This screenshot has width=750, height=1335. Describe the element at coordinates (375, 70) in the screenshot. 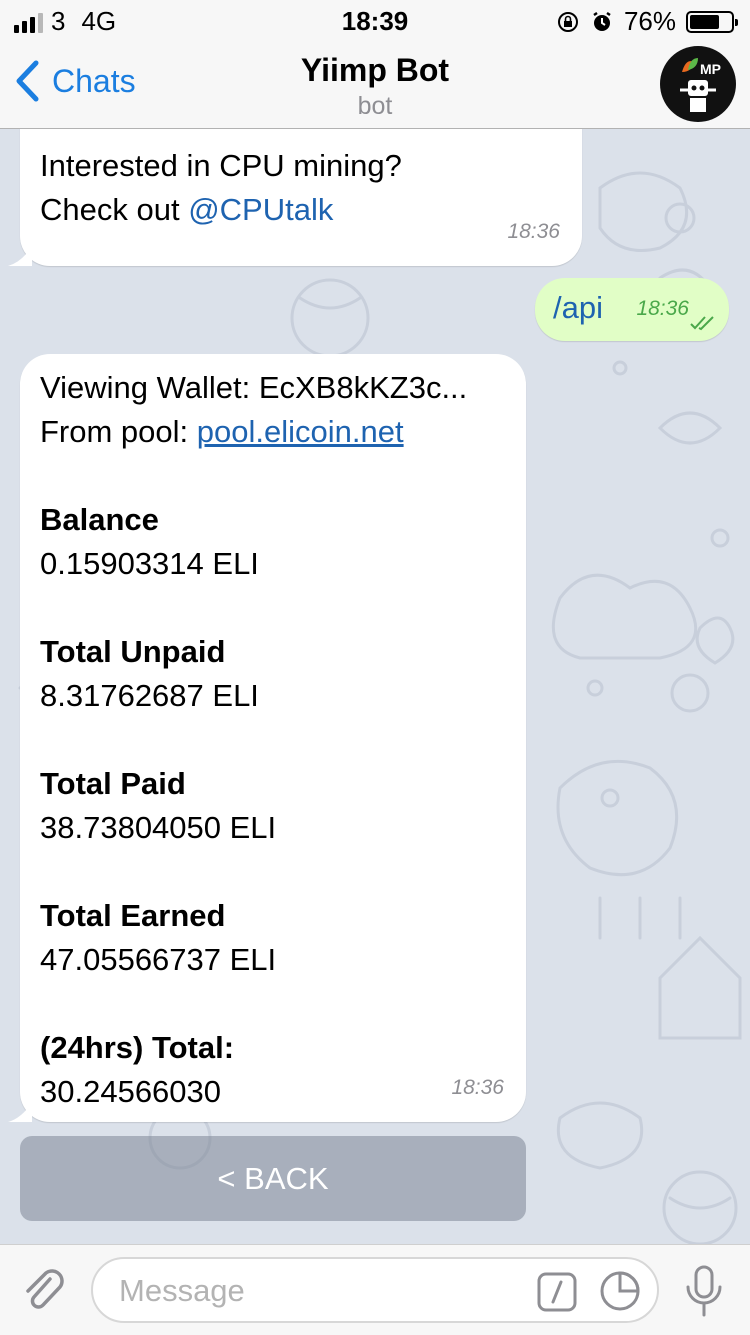

I see `chat-title: Yiimp Bot` at that location.